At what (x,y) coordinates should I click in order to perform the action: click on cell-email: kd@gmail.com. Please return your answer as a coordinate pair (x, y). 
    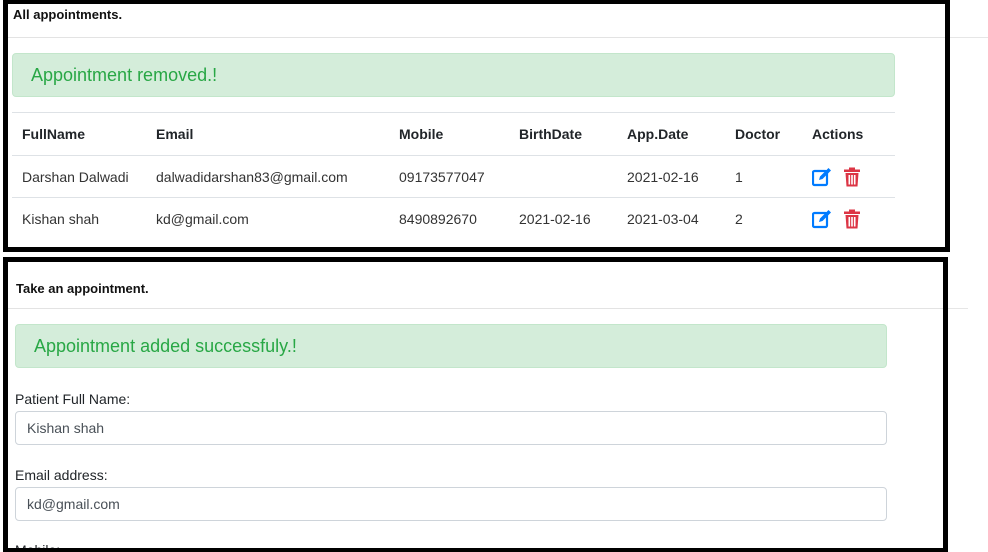
    Looking at the image, I should click on (277, 218).